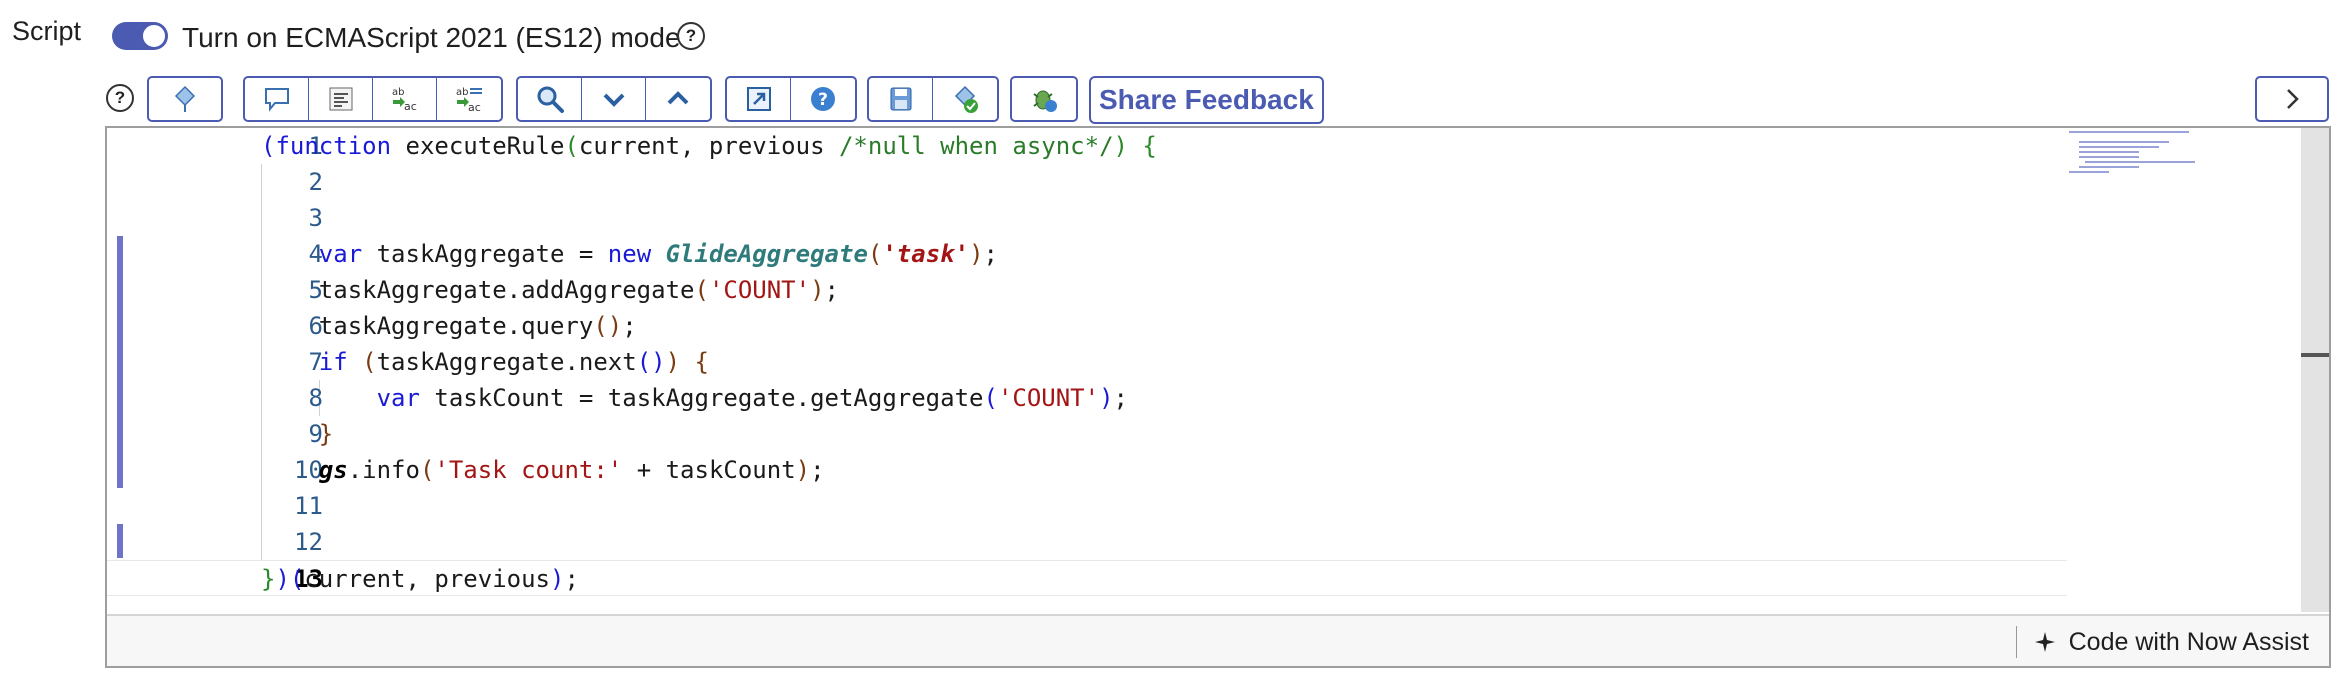 The width and height of the screenshot is (2347, 687). I want to click on next-match-button, so click(614, 99).